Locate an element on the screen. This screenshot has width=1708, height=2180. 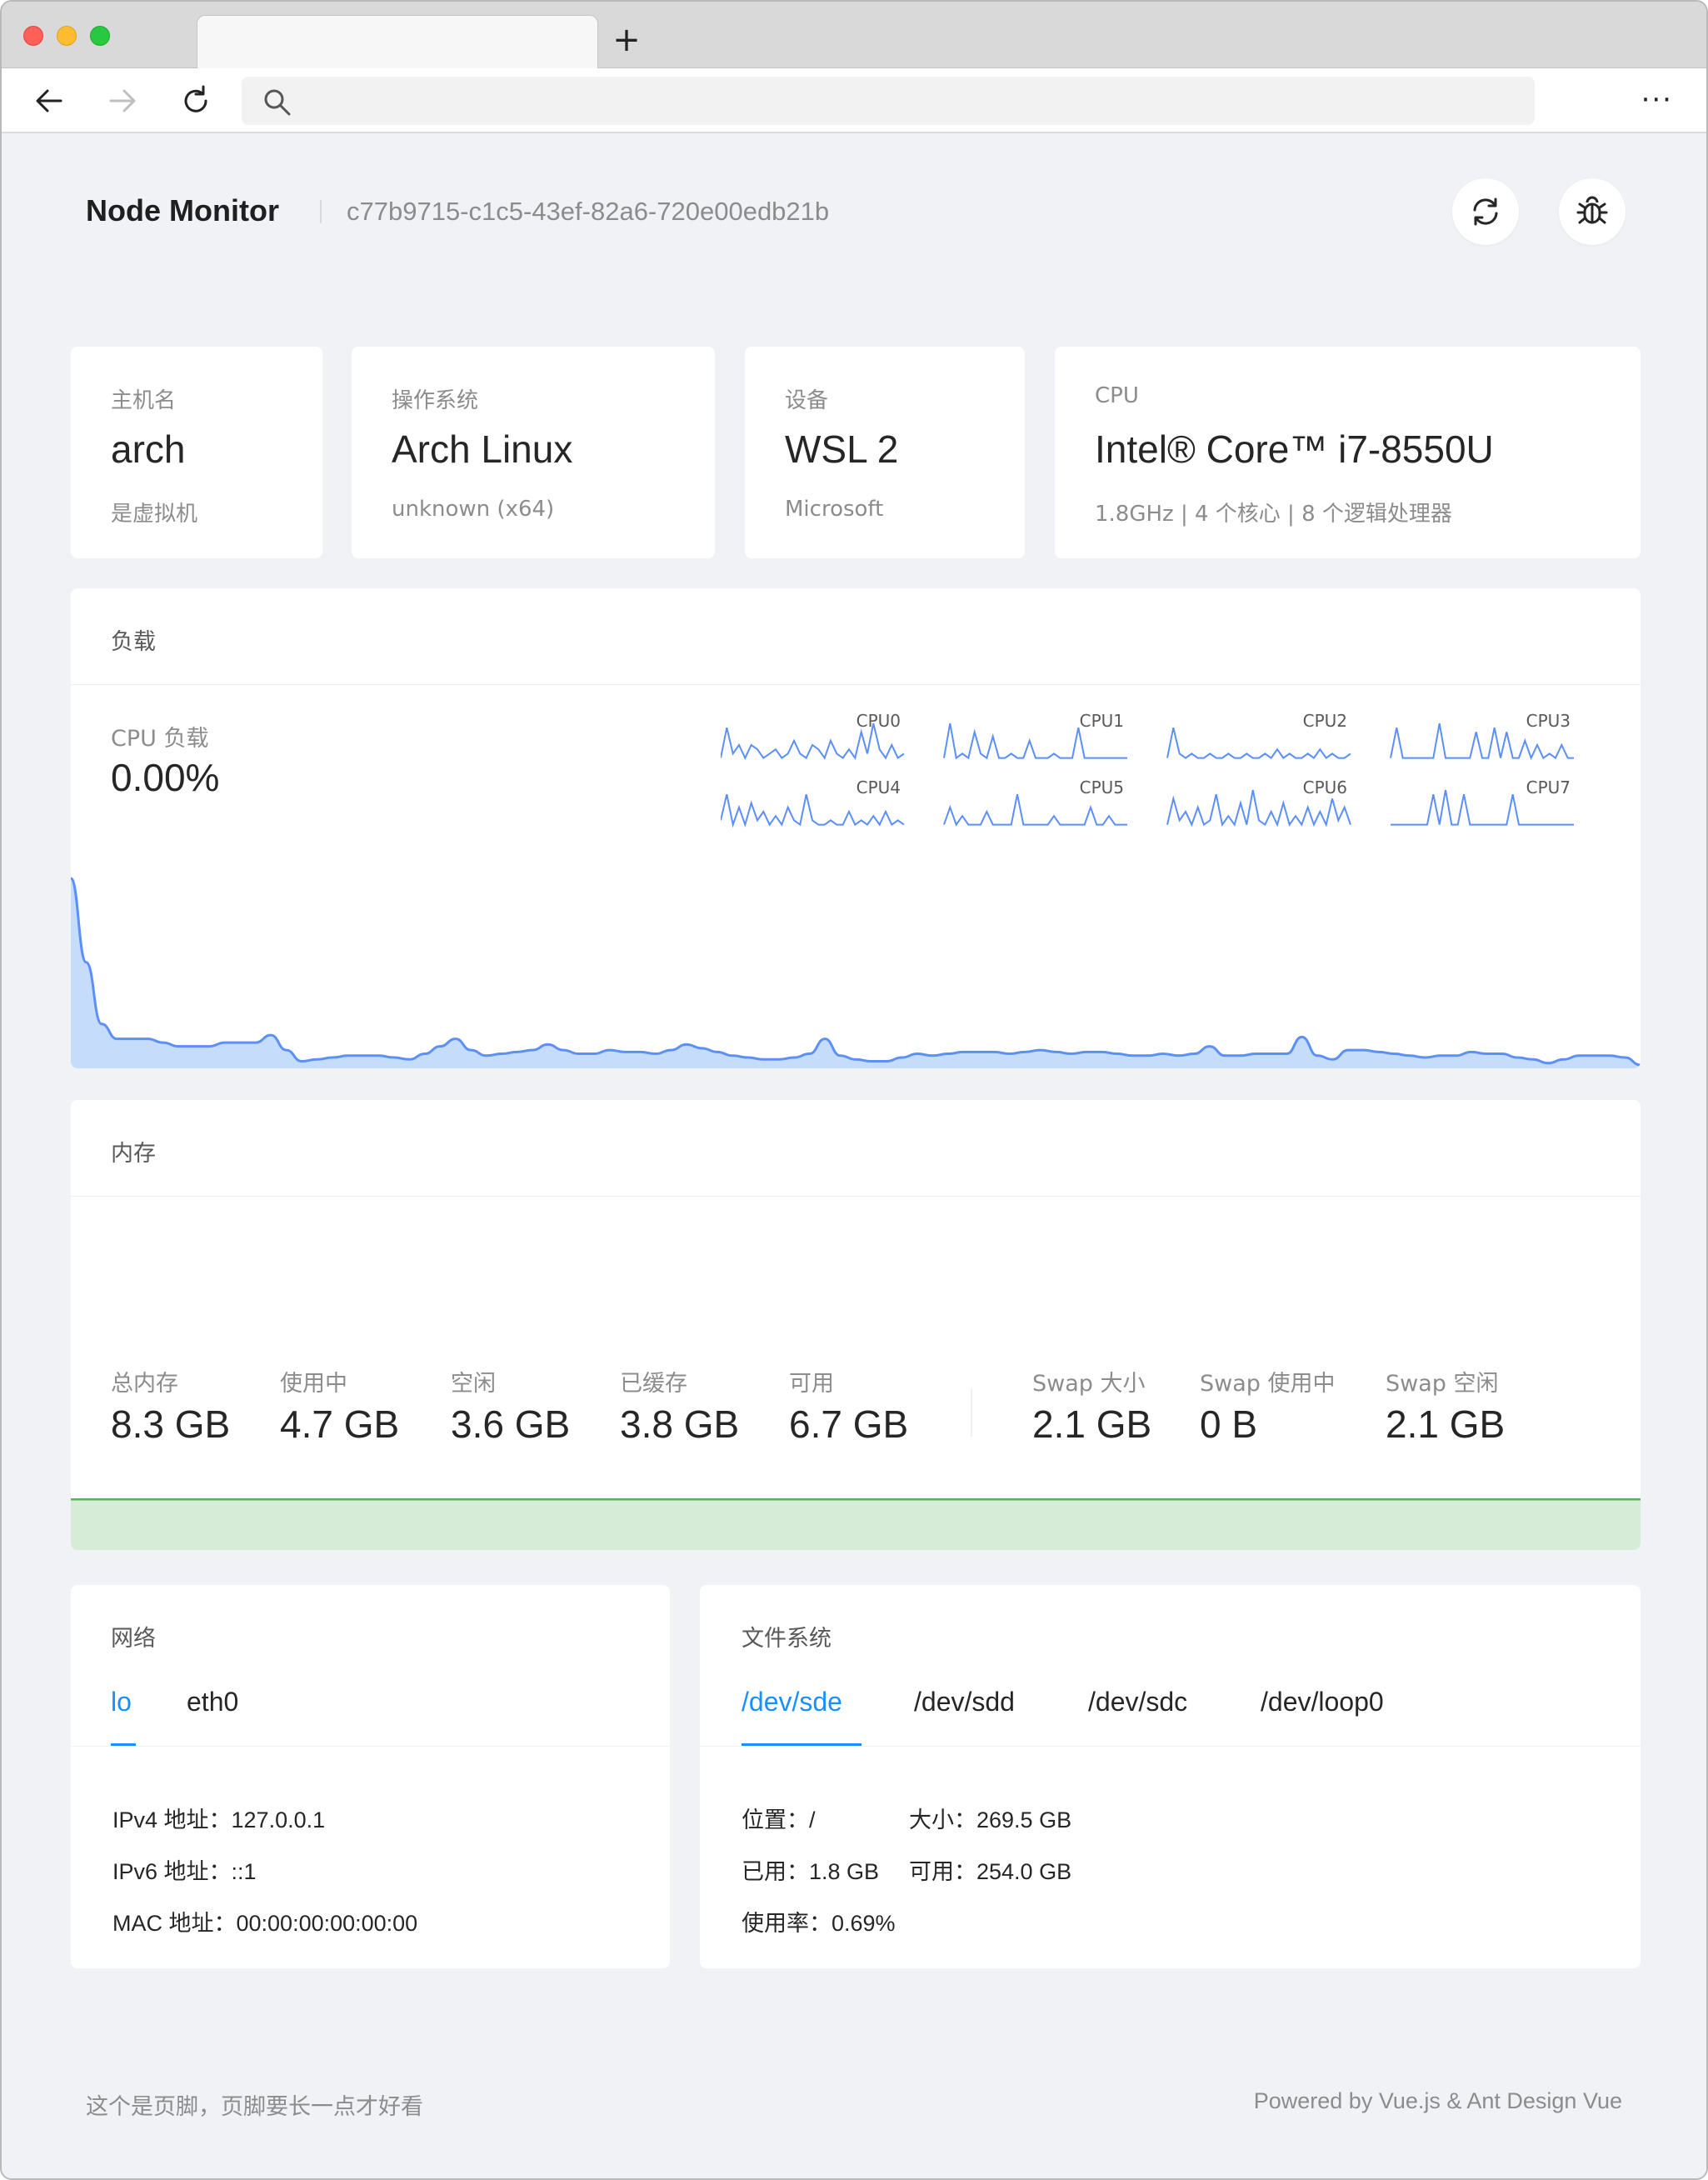
cpu-core-sparklines: CPU0 CPU1 CPU2 CPU3 CPU4 CPU5 CPU6 CPU7 is located at coordinates (1147, 769).